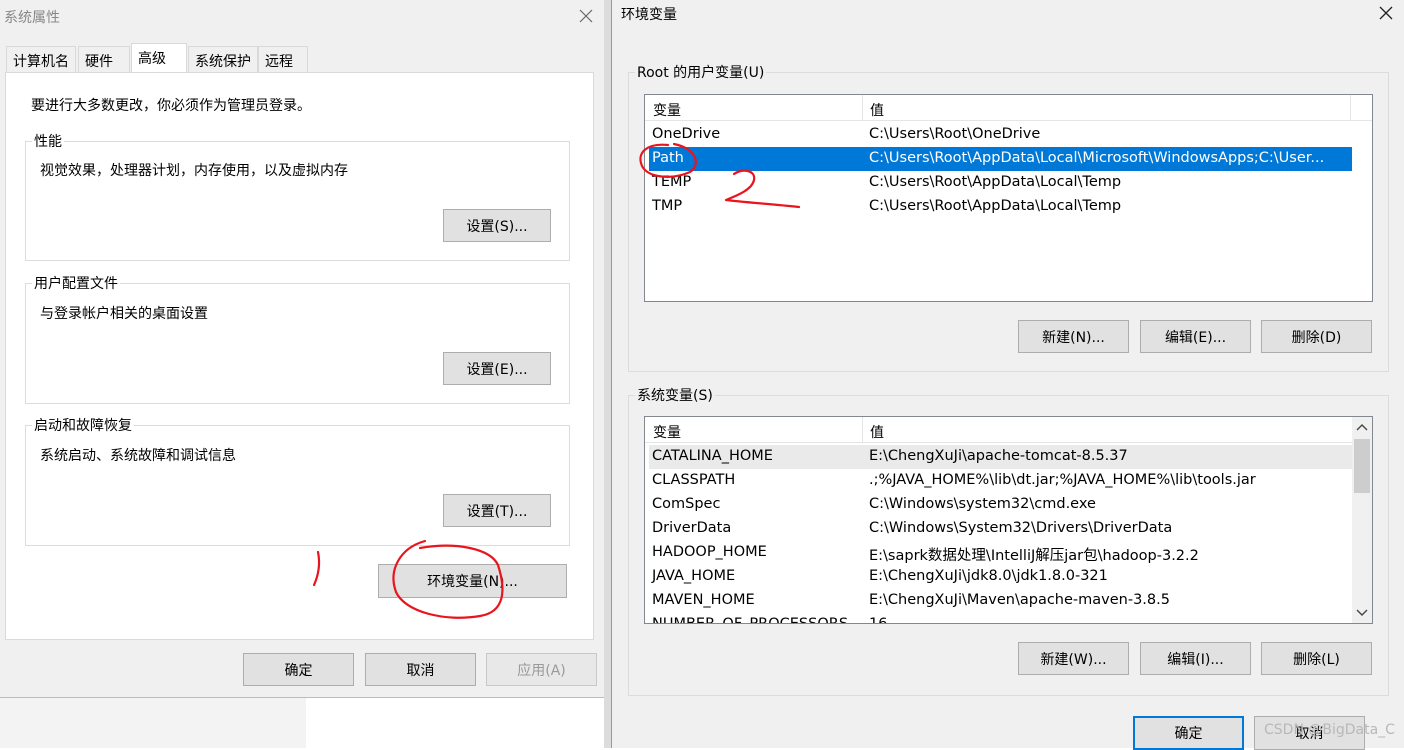 The height and width of the screenshot is (750, 1404). I want to click on vertical-scrollbar, so click(1362, 520).